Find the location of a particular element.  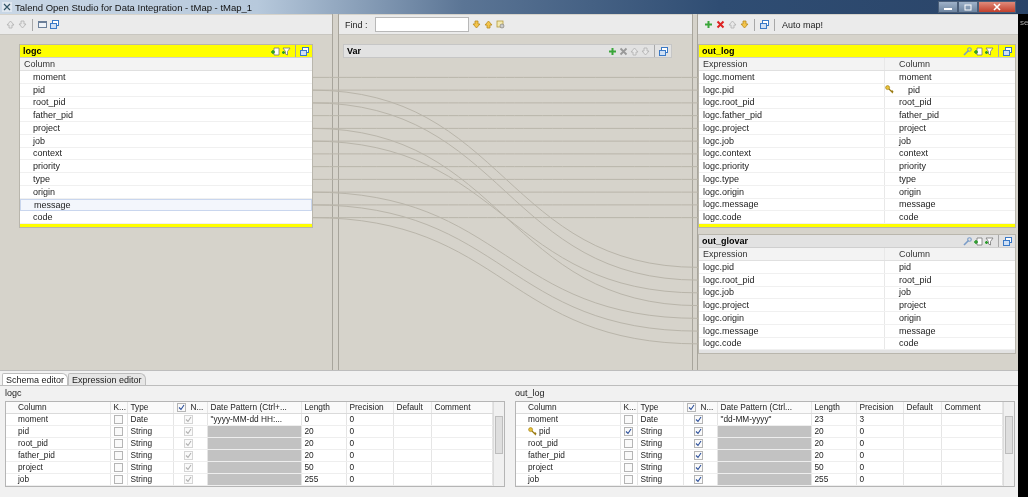

table-row: moment is located at coordinates (166, 77).